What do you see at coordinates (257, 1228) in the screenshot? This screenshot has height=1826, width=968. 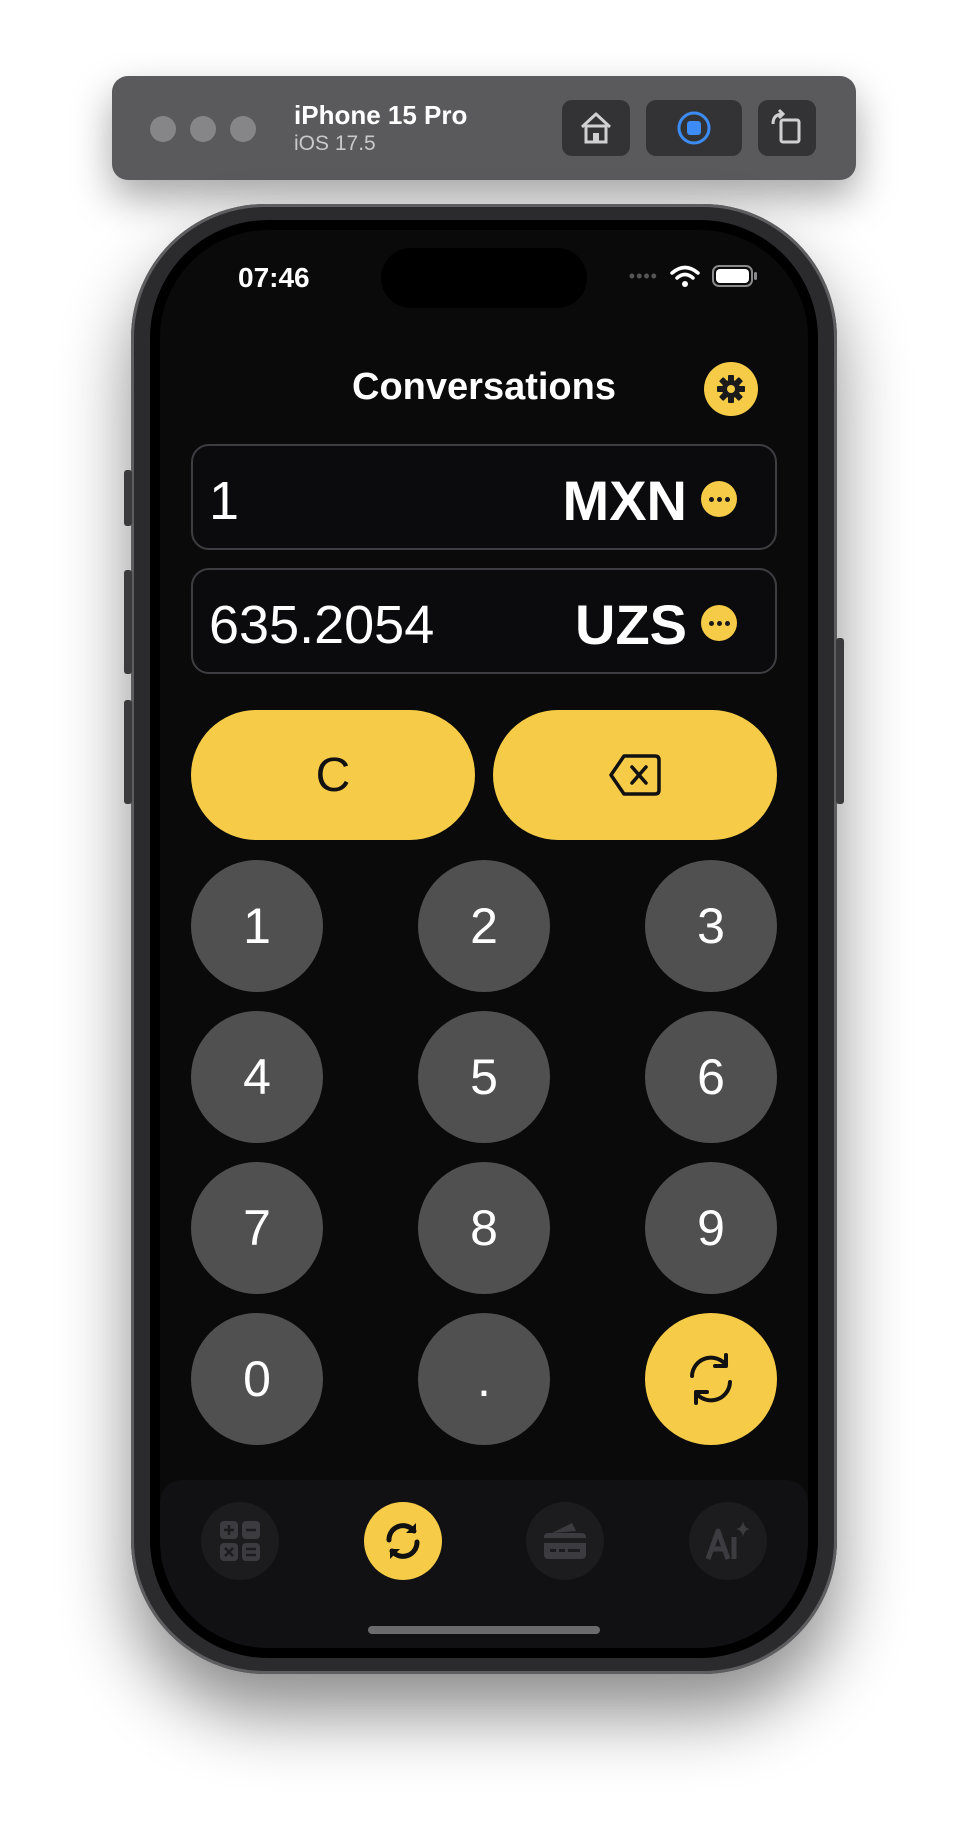 I see `key-7: 7` at bounding box center [257, 1228].